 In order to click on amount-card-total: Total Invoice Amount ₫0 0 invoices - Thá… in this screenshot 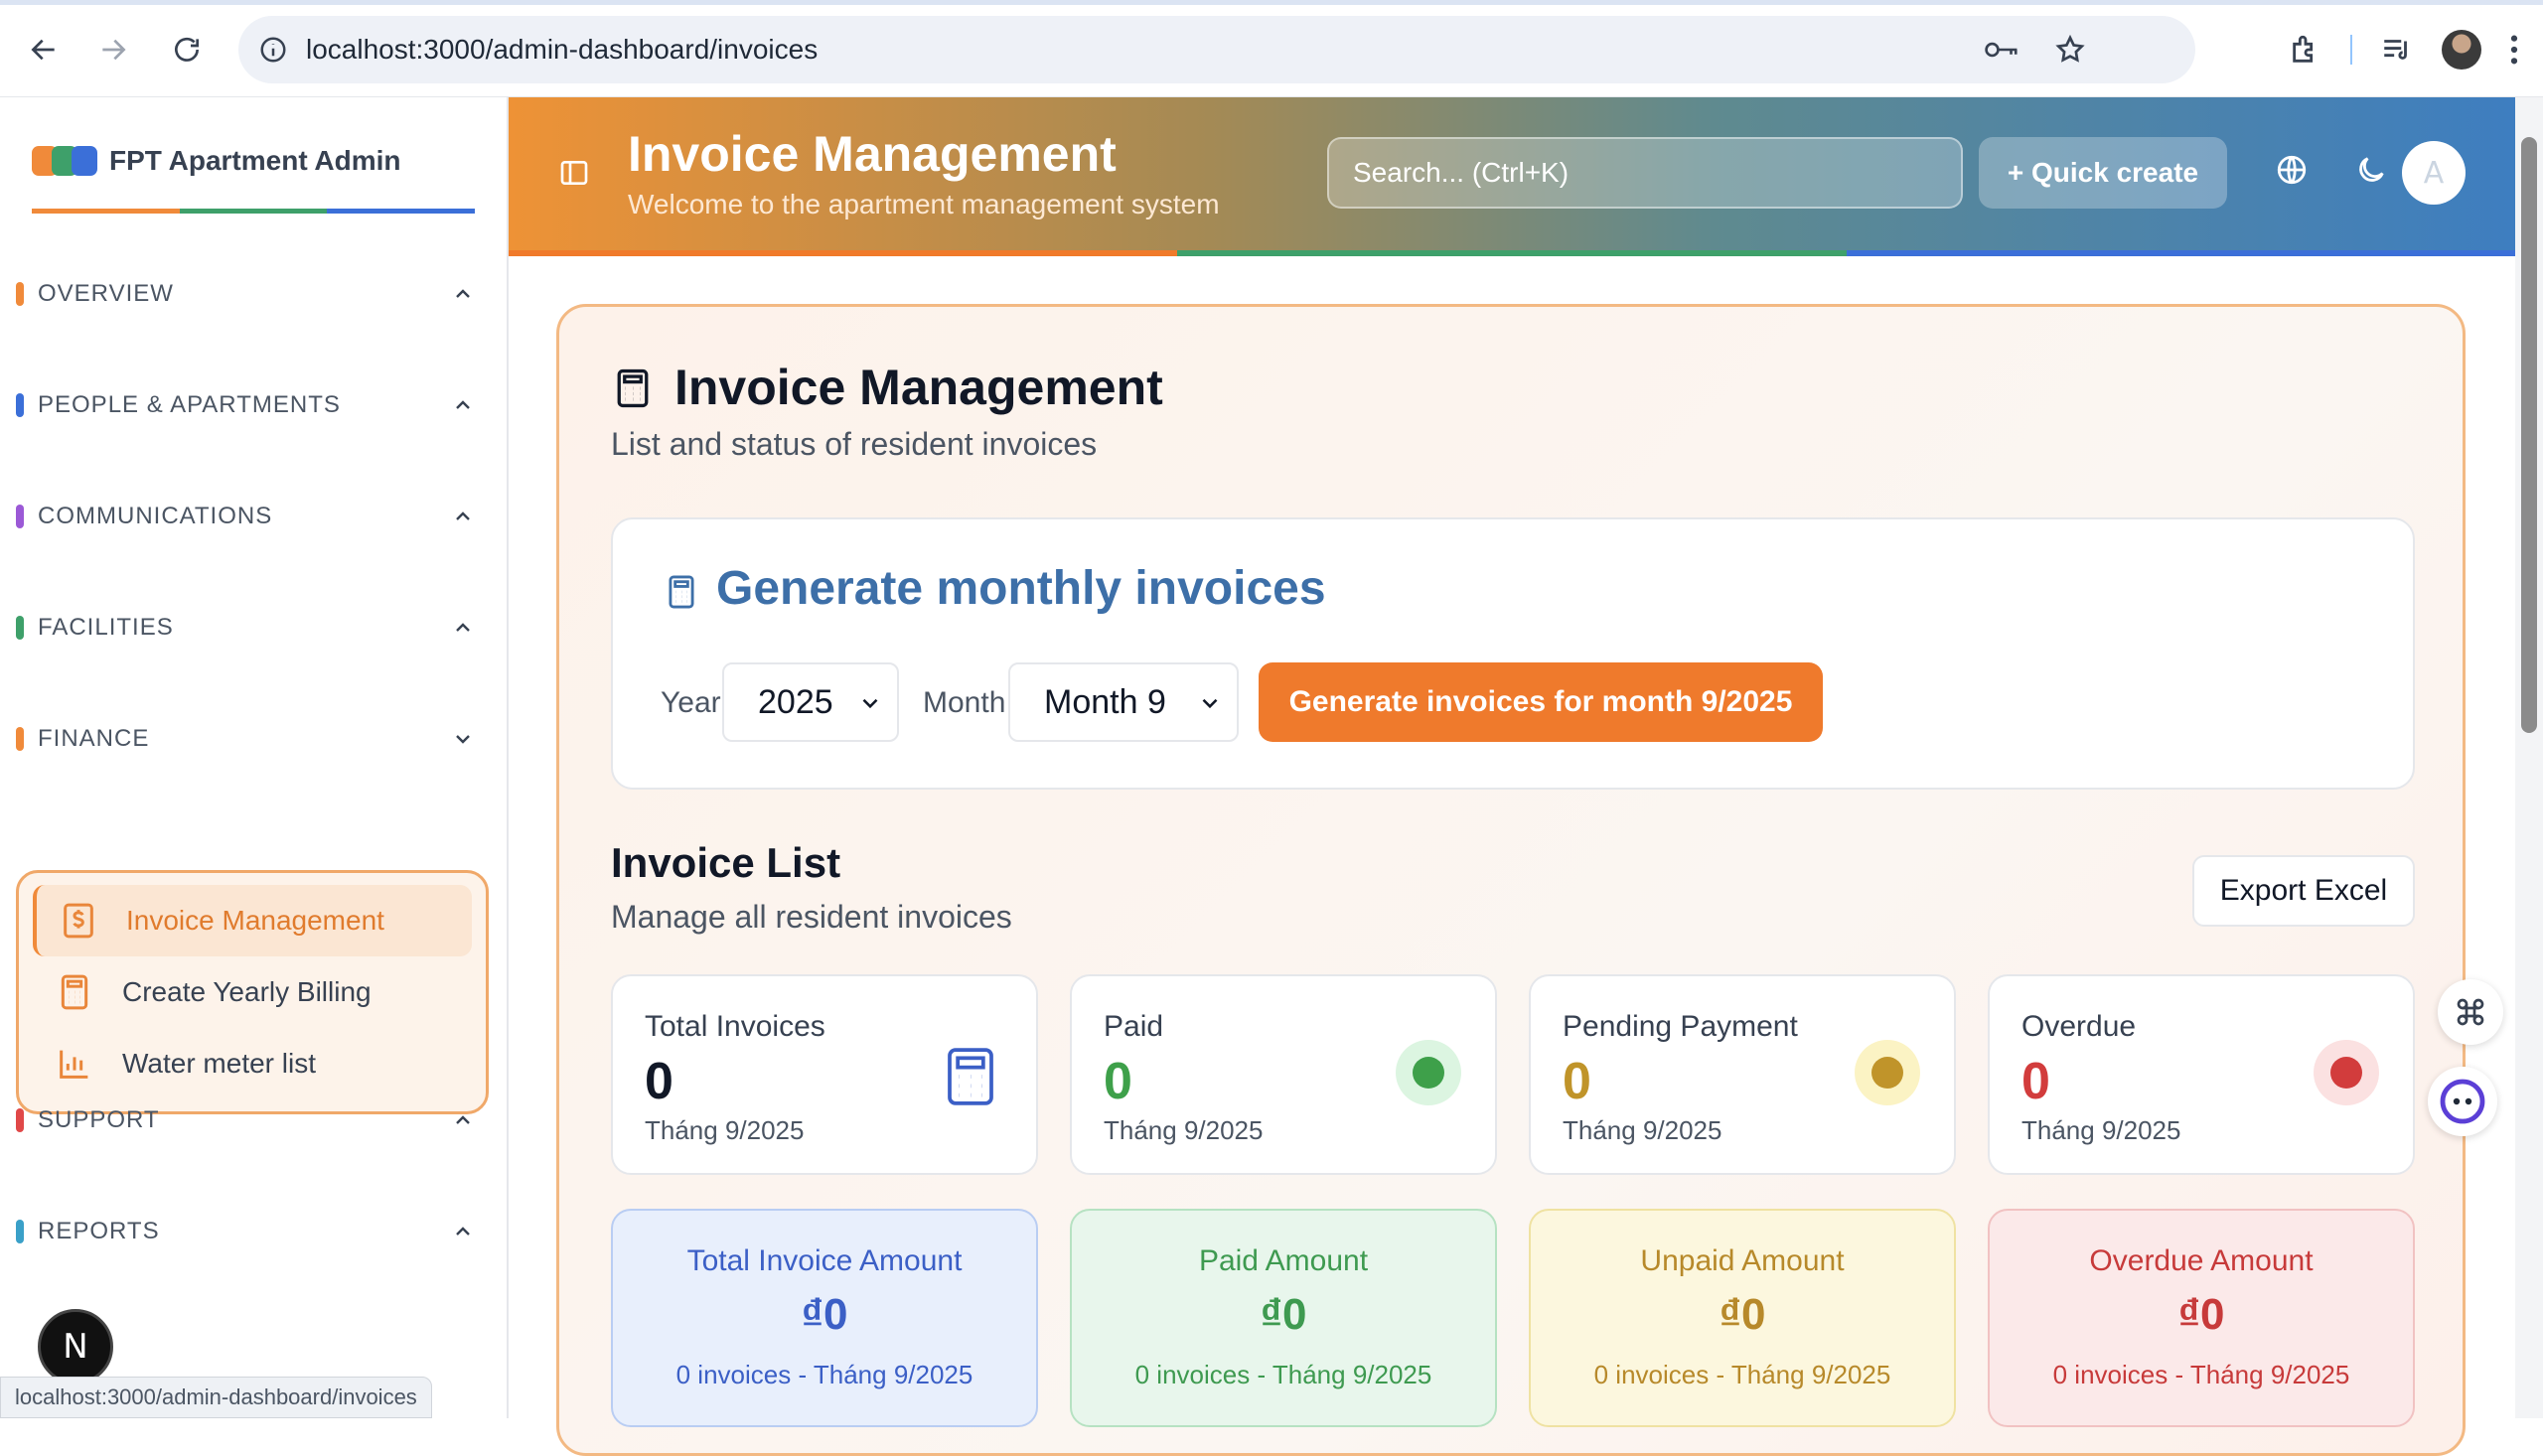, I will do `click(824, 1318)`.